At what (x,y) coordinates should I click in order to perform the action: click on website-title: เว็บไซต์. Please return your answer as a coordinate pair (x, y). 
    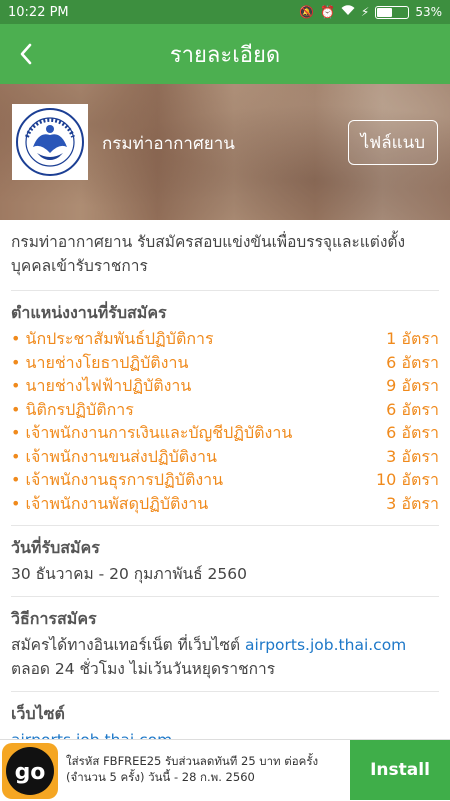
    Looking at the image, I should click on (38, 713).